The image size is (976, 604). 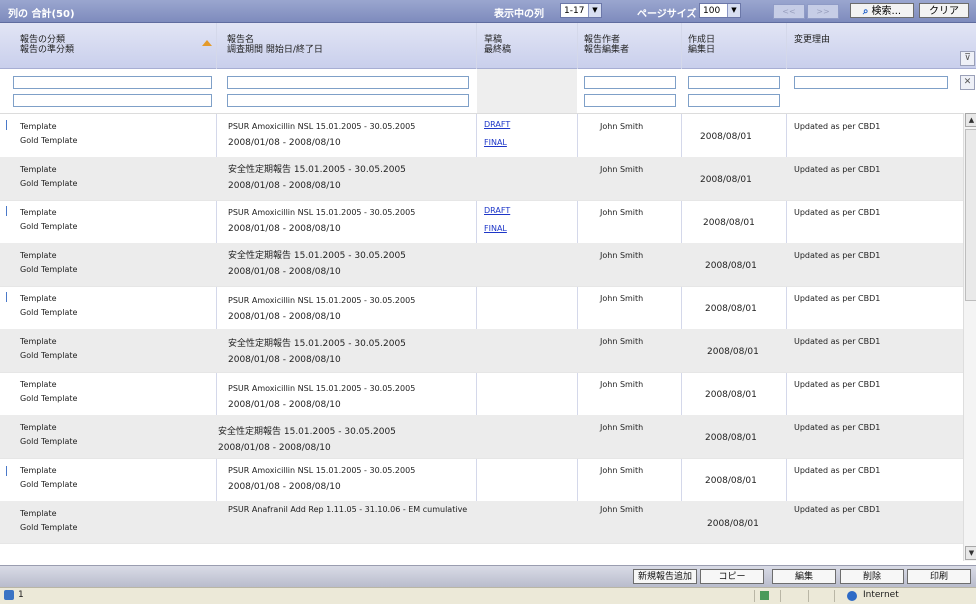 What do you see at coordinates (630, 100) in the screenshot?
I see `filter-editor-input` at bounding box center [630, 100].